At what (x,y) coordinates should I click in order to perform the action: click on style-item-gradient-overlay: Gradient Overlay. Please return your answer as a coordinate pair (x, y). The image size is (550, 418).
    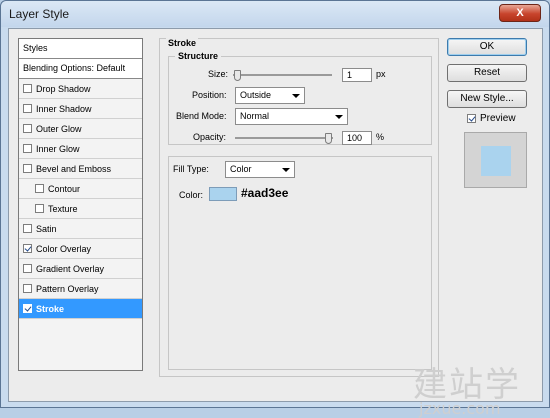
    Looking at the image, I should click on (80, 269).